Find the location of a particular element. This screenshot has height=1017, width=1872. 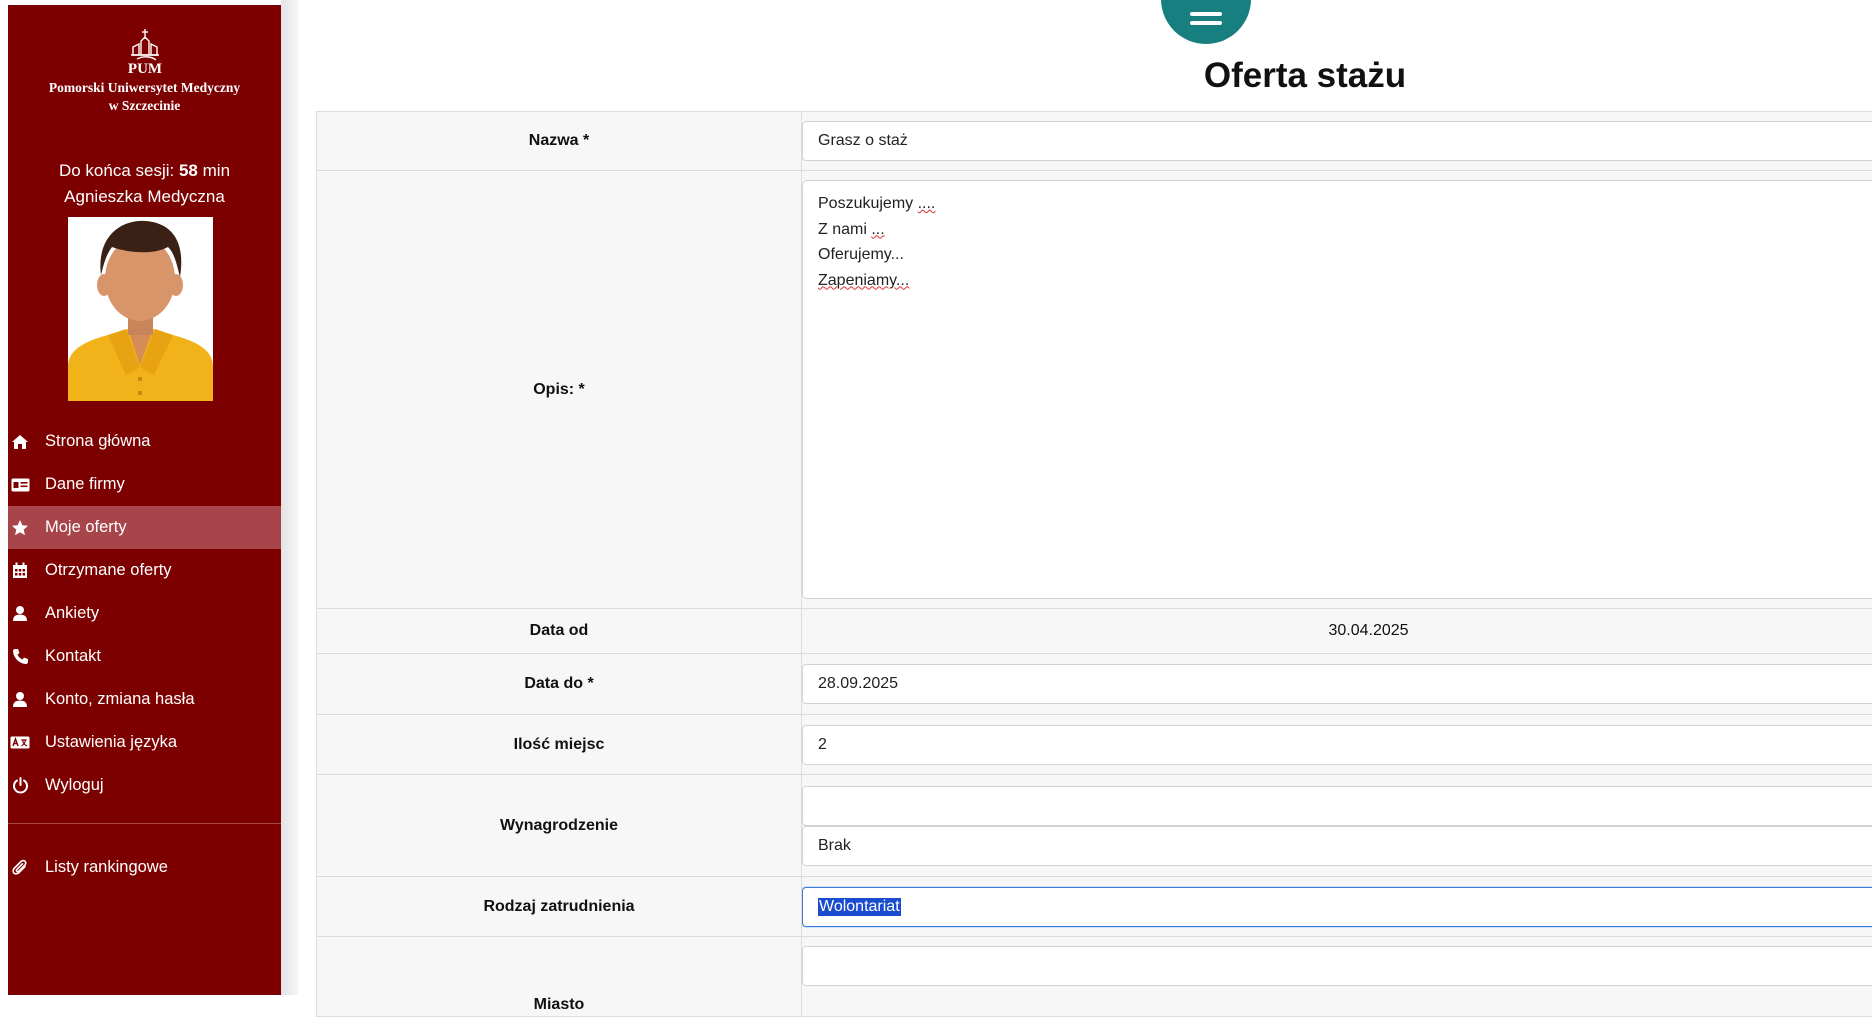

date-from-value: 30.04.2025 is located at coordinates (1337, 631).